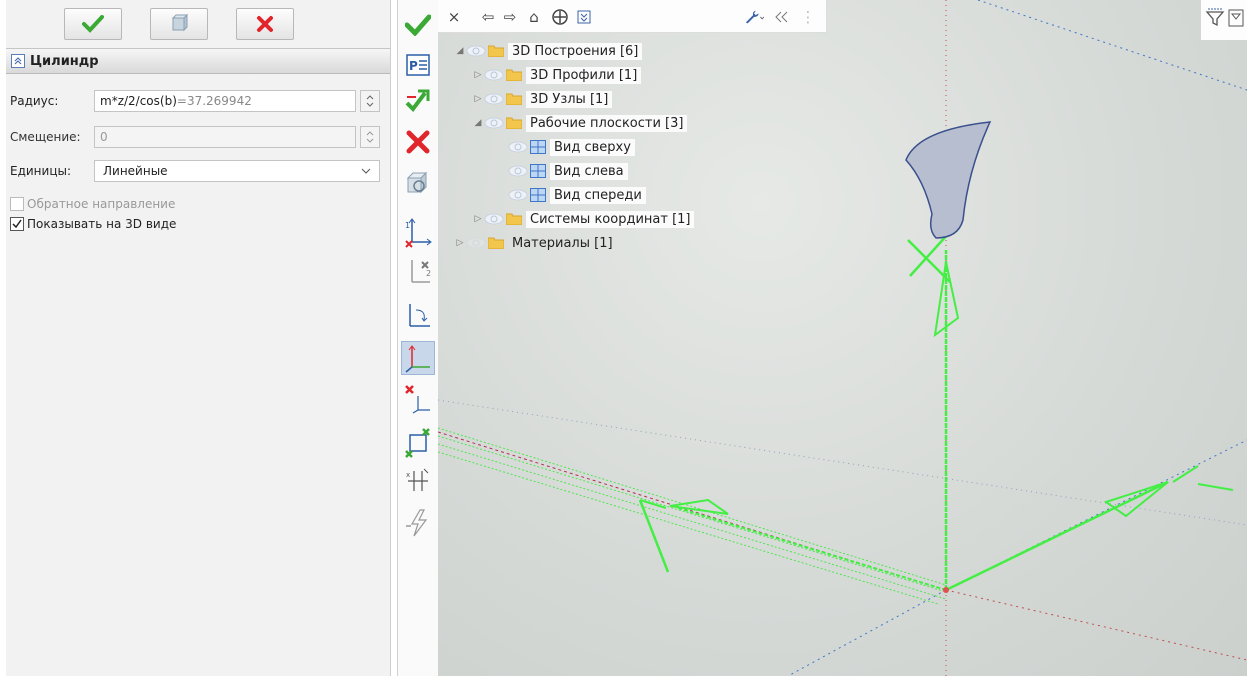  I want to click on radius-computed-value: =37.269942, so click(214, 101).